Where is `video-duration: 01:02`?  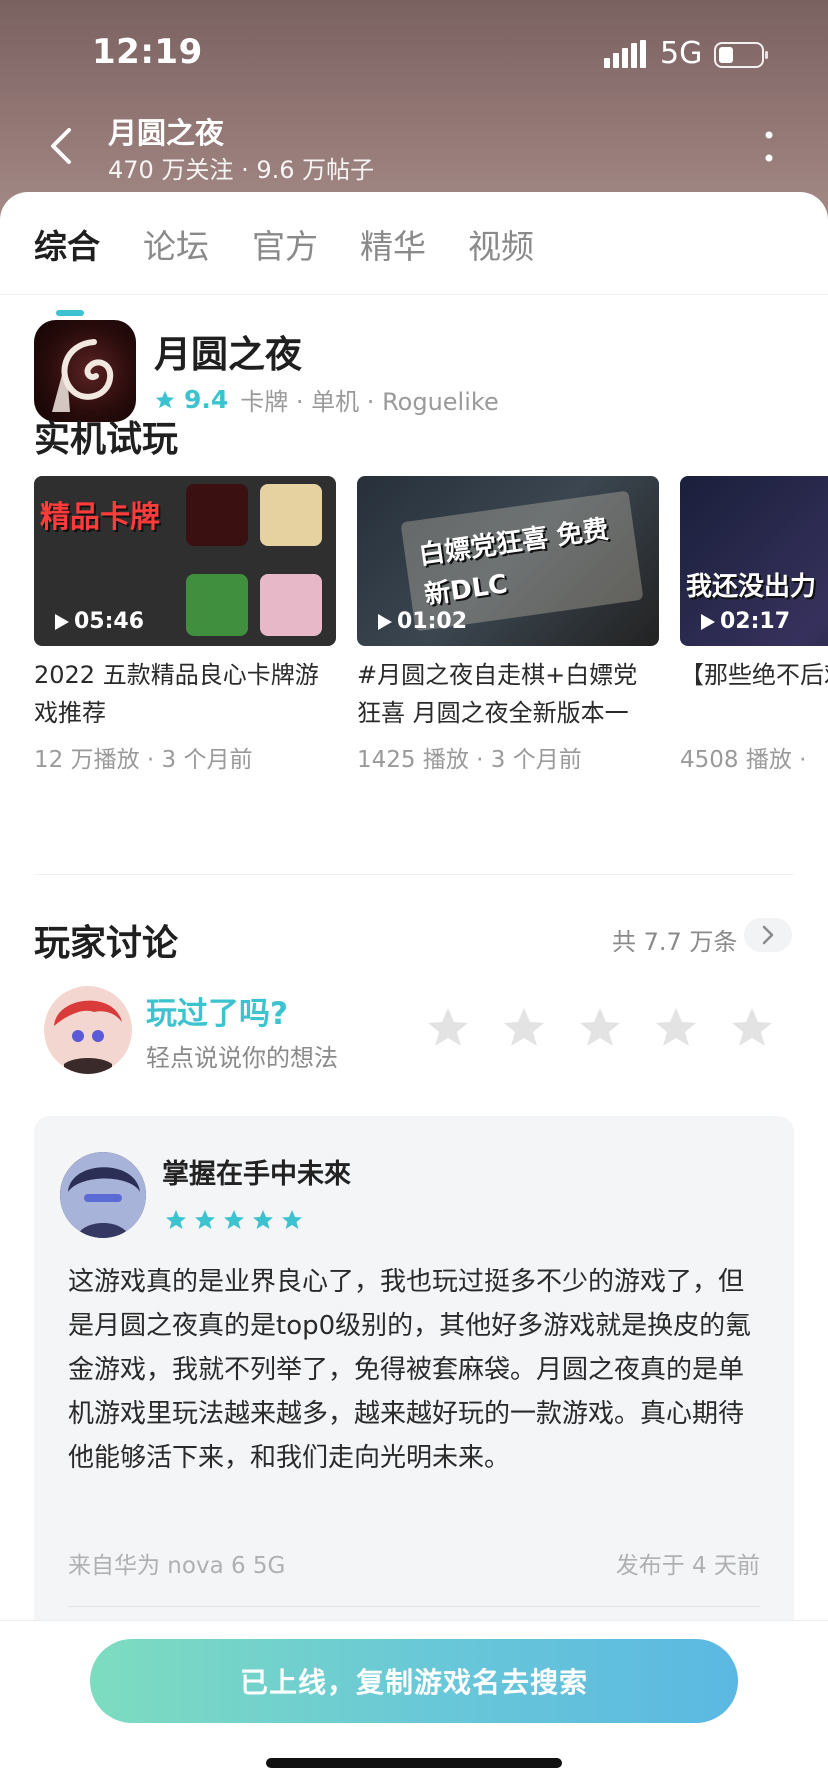 video-duration: 01:02 is located at coordinates (422, 621).